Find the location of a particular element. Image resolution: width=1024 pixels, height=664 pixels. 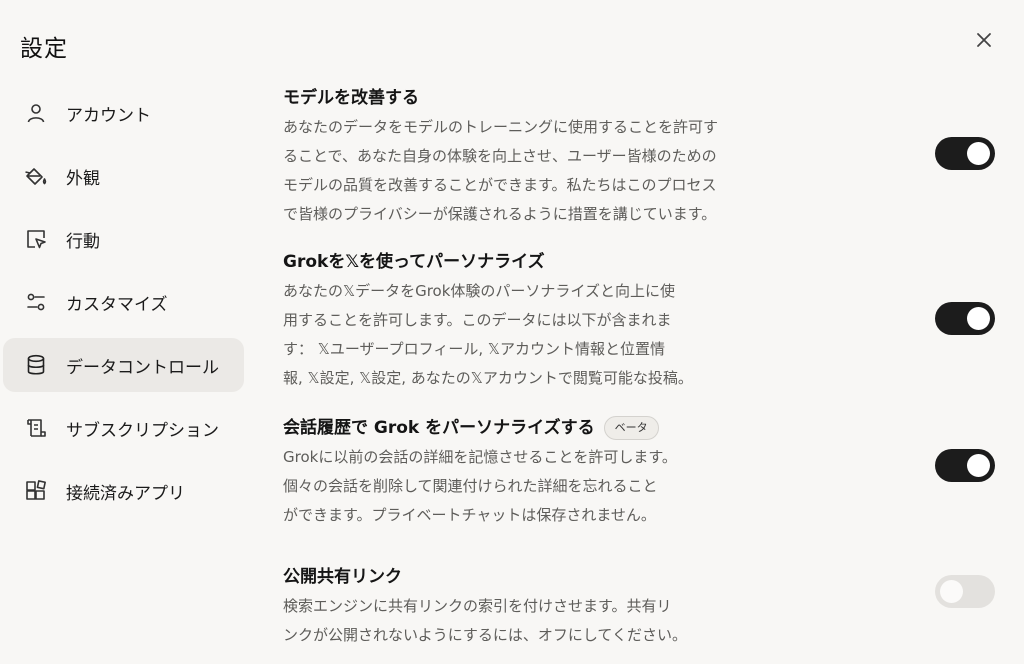

close-button is located at coordinates (984, 40).